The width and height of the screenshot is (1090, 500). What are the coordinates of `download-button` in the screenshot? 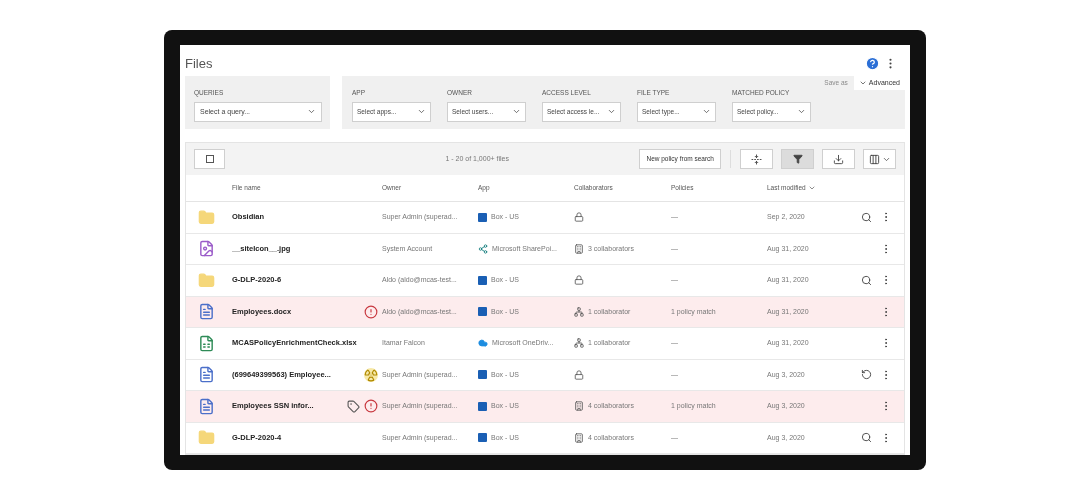 It's located at (838, 159).